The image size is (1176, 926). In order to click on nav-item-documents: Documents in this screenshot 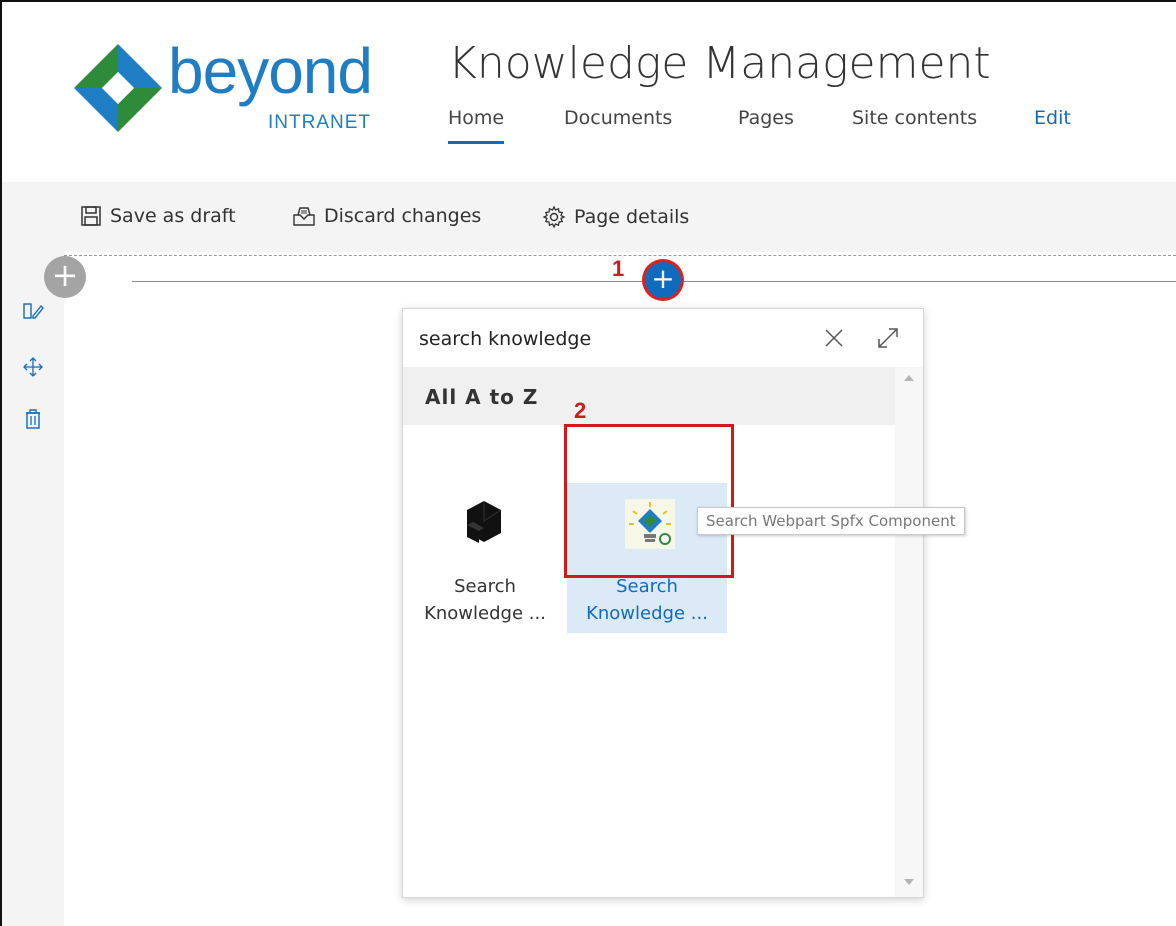, I will do `click(618, 118)`.